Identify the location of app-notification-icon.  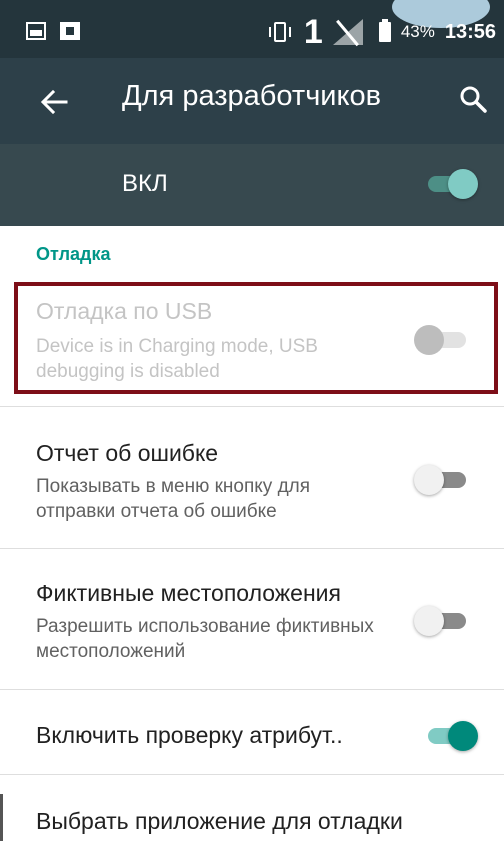
(70, 31).